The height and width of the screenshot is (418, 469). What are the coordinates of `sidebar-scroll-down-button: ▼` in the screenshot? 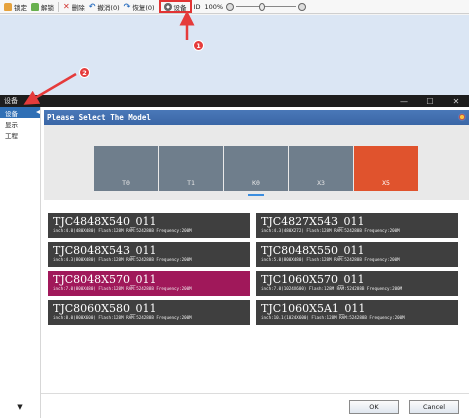 It's located at (20, 407).